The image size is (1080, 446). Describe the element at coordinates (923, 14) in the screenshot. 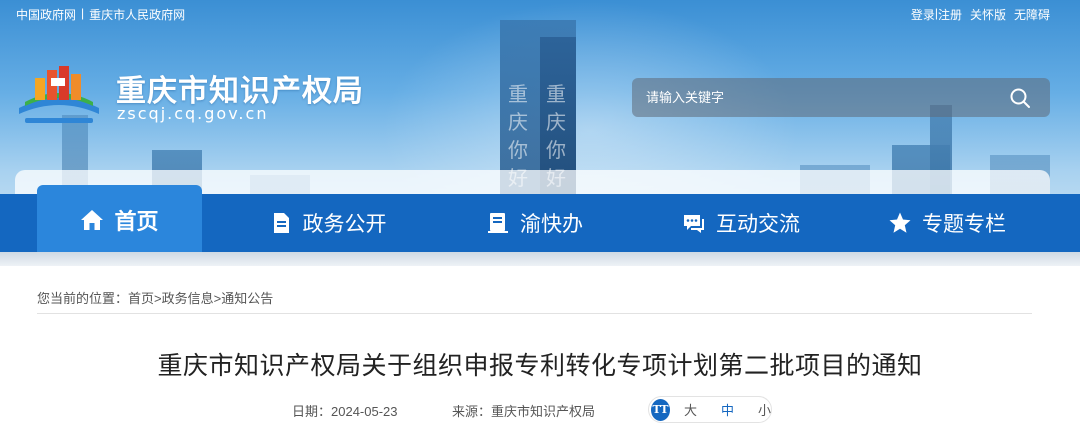

I see `login-link: 登录` at that location.